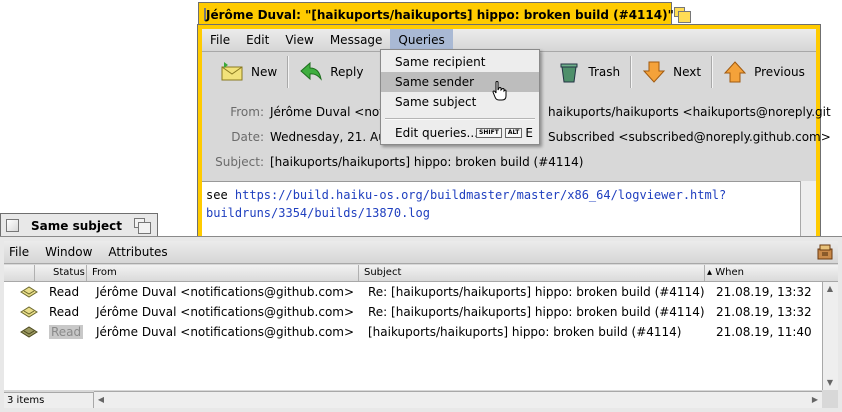  I want to click on scroll-down-arrow-icon: ▼, so click(830, 383).